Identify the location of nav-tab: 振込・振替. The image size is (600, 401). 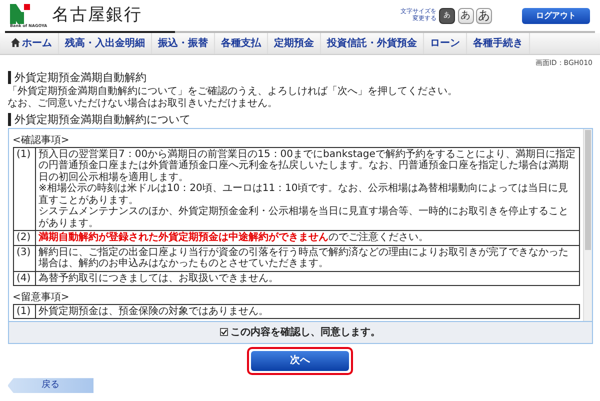
(183, 43).